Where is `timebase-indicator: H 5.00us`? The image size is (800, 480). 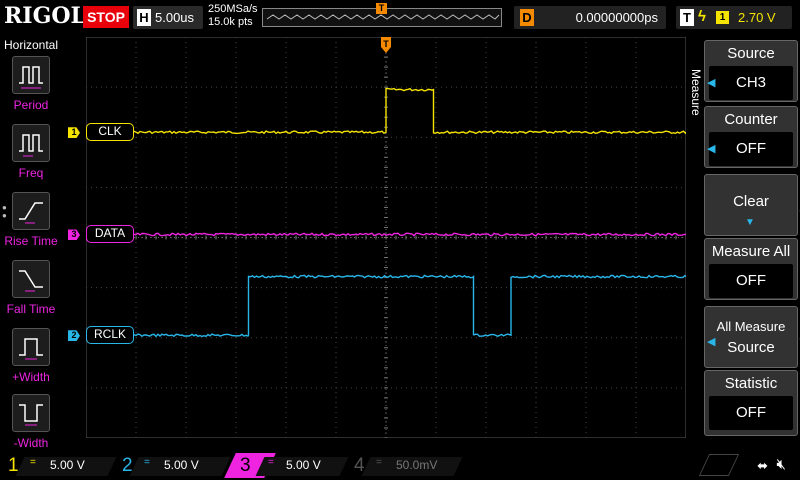
timebase-indicator: H 5.00us is located at coordinates (168, 17).